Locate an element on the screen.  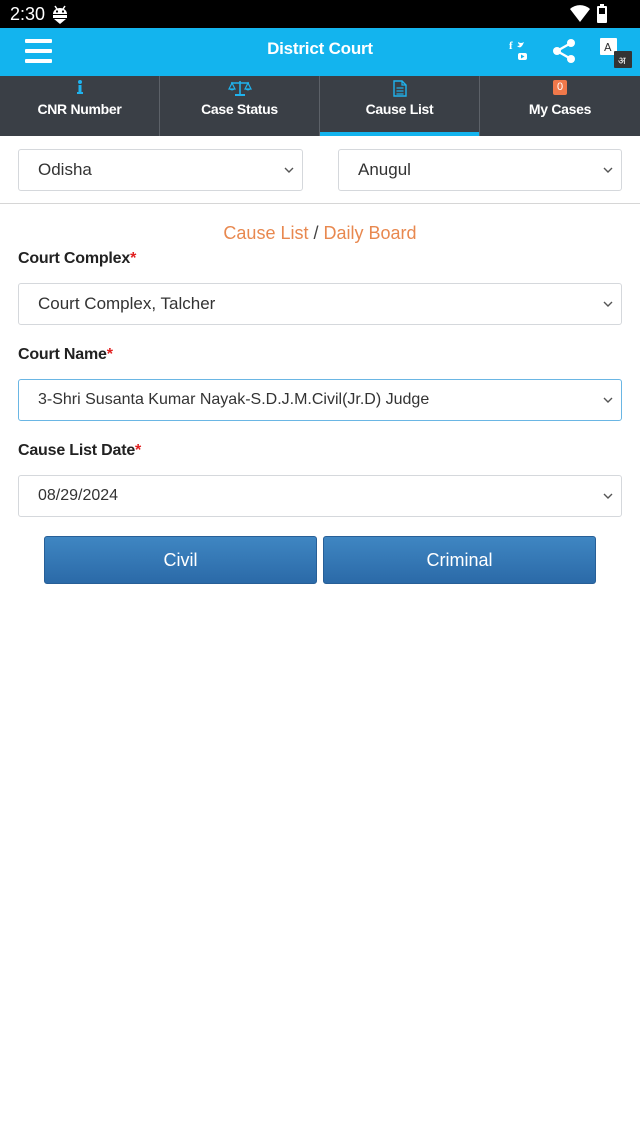
page-heading: Cause List / Daily Board is located at coordinates (320, 233).